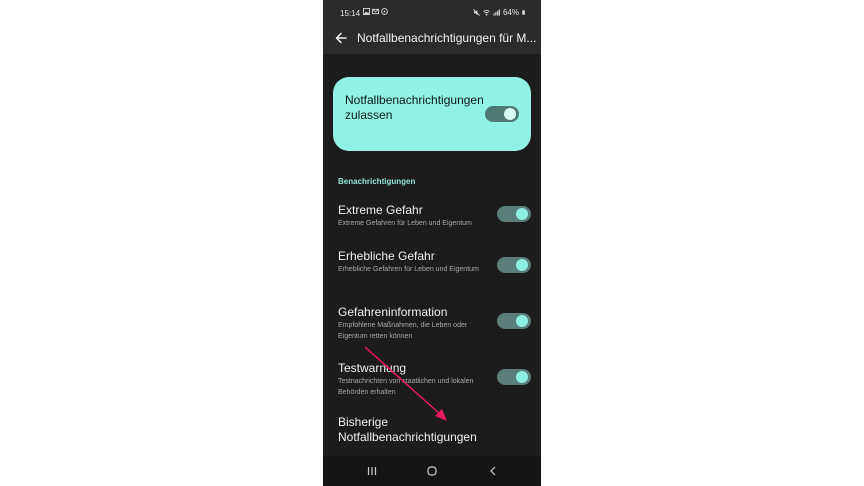  I want to click on master-toggle-card: Notfallbenachrichtigungen zulassen, so click(432, 114).